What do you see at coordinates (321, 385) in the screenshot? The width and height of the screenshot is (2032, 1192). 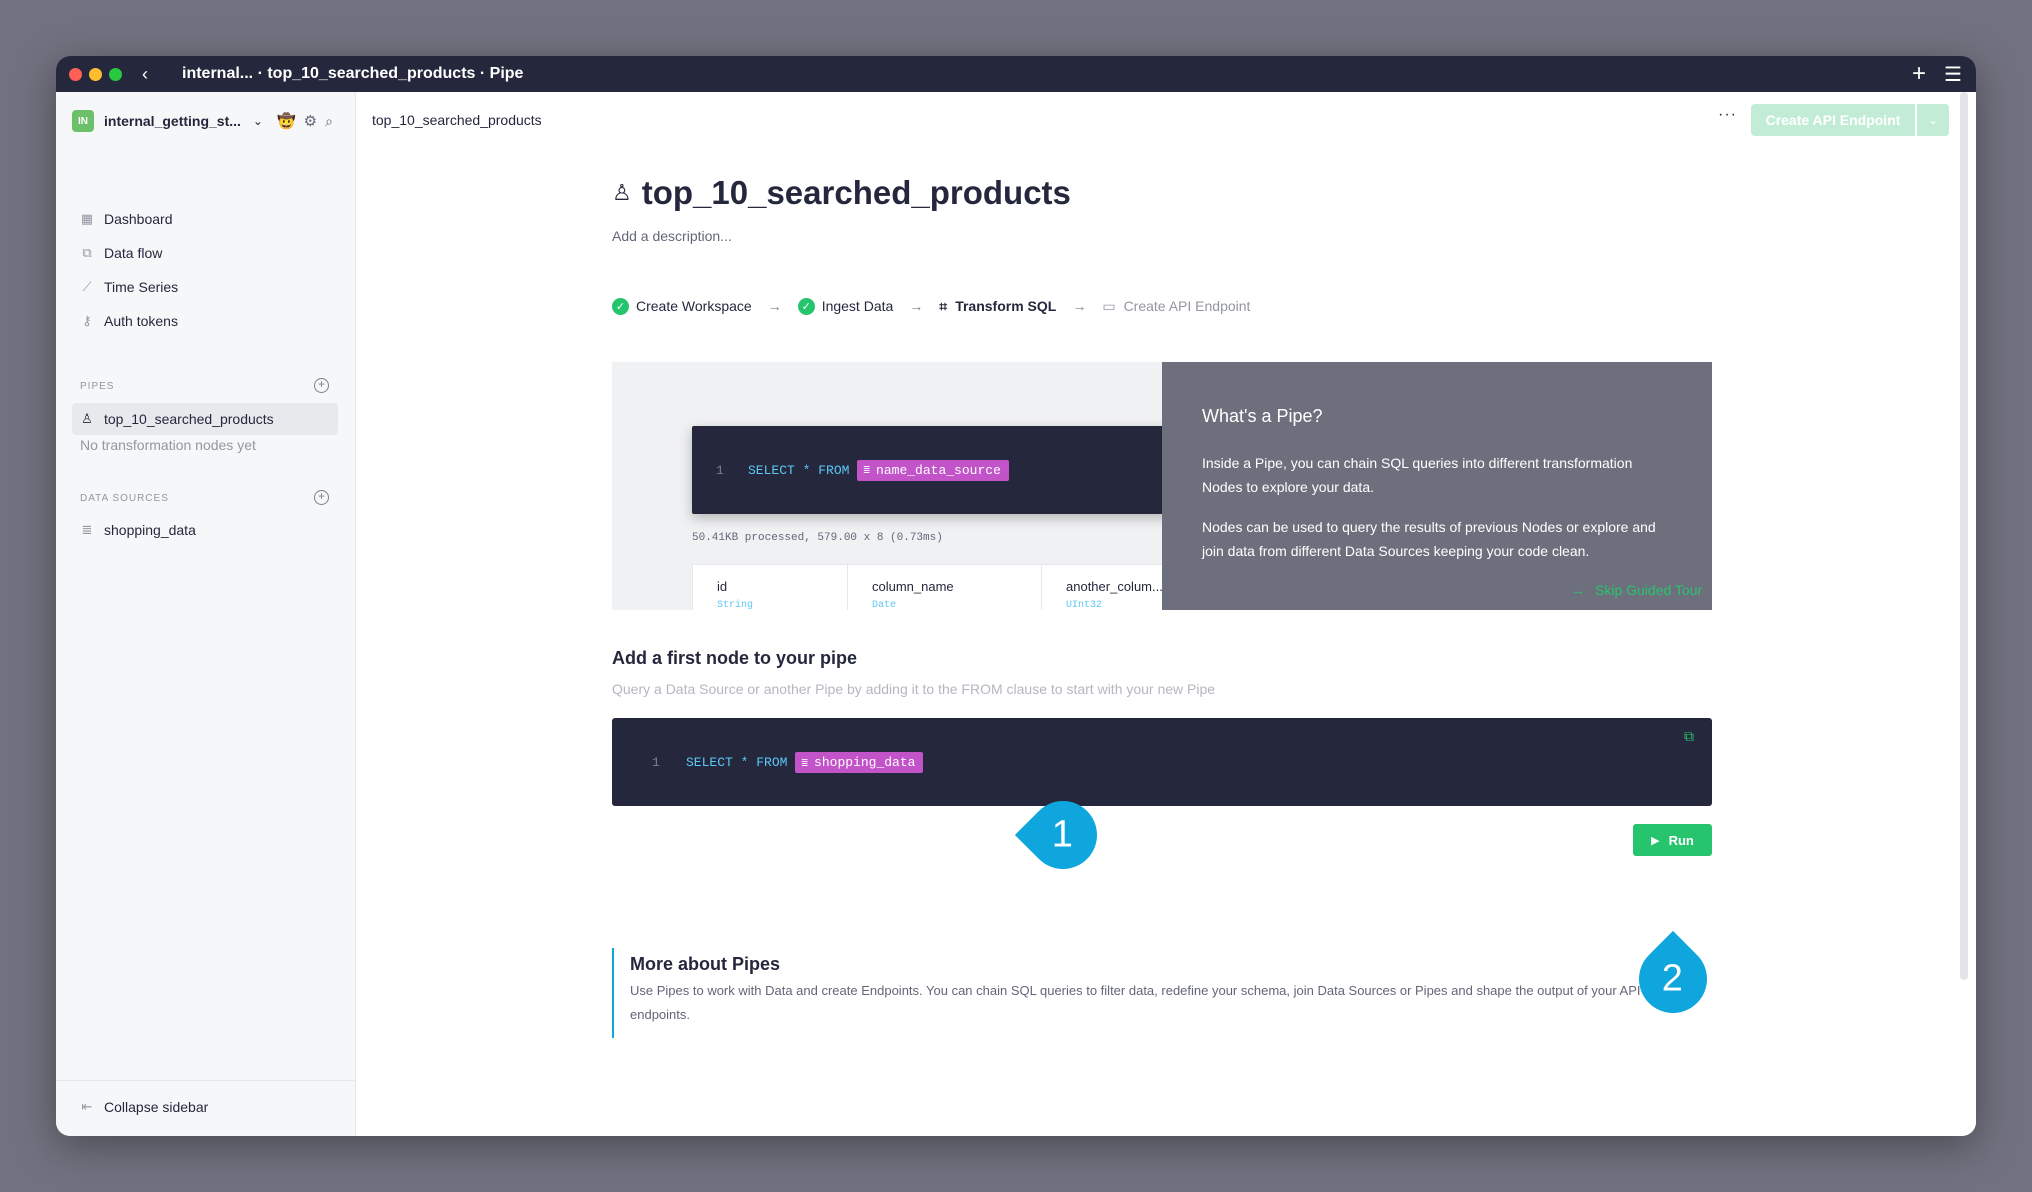 I see `add-pipe-icon: +` at bounding box center [321, 385].